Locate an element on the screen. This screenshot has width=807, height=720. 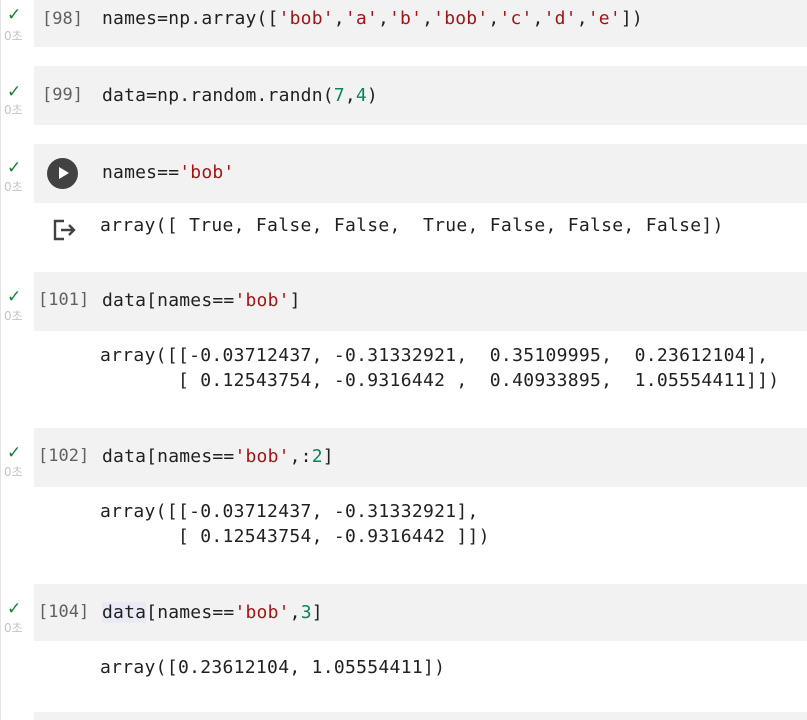
code-editor: data[names=='bob'] is located at coordinates (201, 301).